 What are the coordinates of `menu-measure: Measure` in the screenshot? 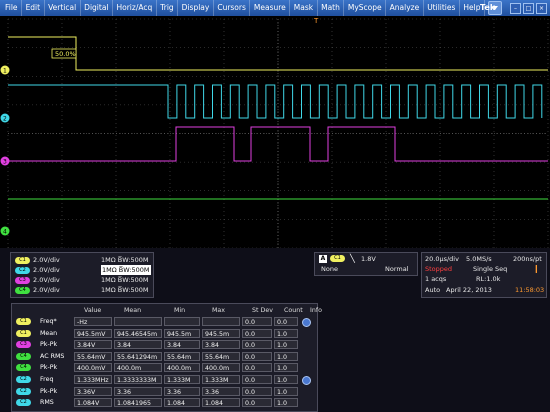 It's located at (270, 8).